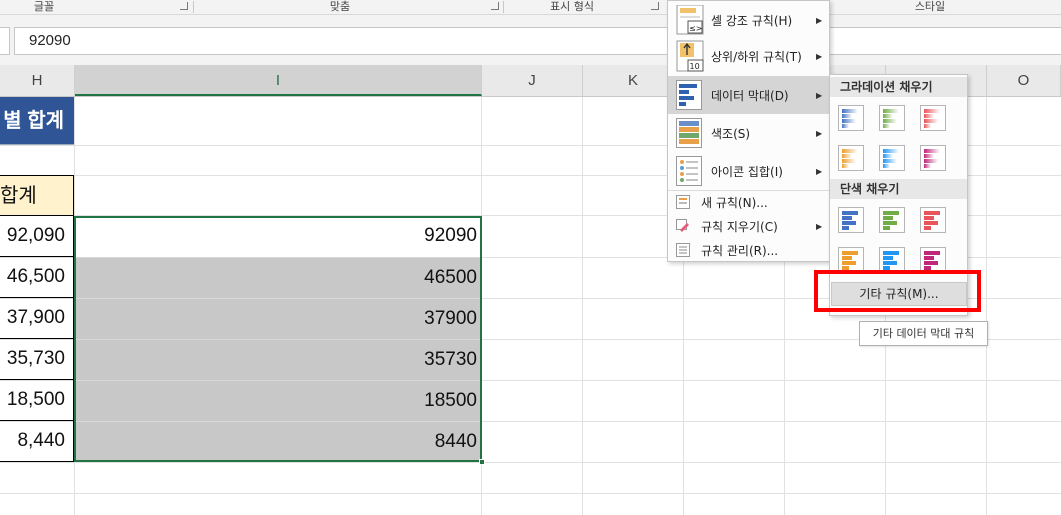  What do you see at coordinates (655, 6) in the screenshot?
I see `number-dialog-launcher-icon` at bounding box center [655, 6].